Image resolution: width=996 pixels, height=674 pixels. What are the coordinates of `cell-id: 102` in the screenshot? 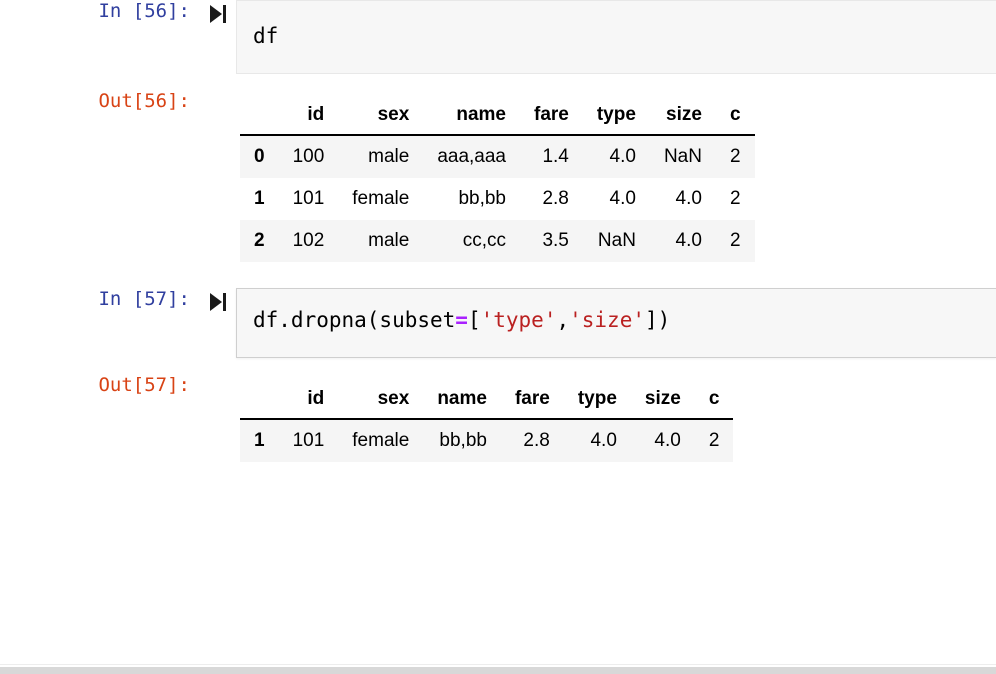 It's located at (308, 241).